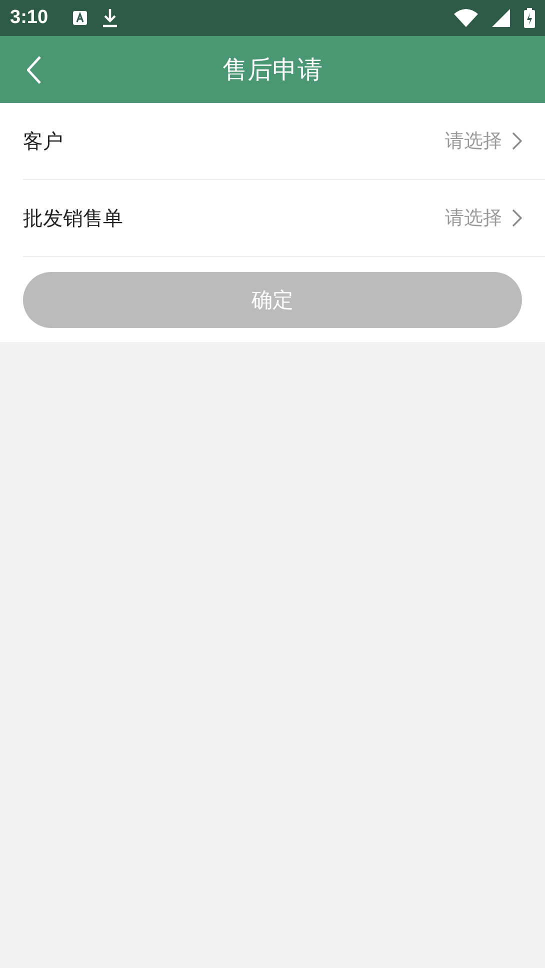 The image size is (545, 968). I want to click on battery-icon, so click(529, 18).